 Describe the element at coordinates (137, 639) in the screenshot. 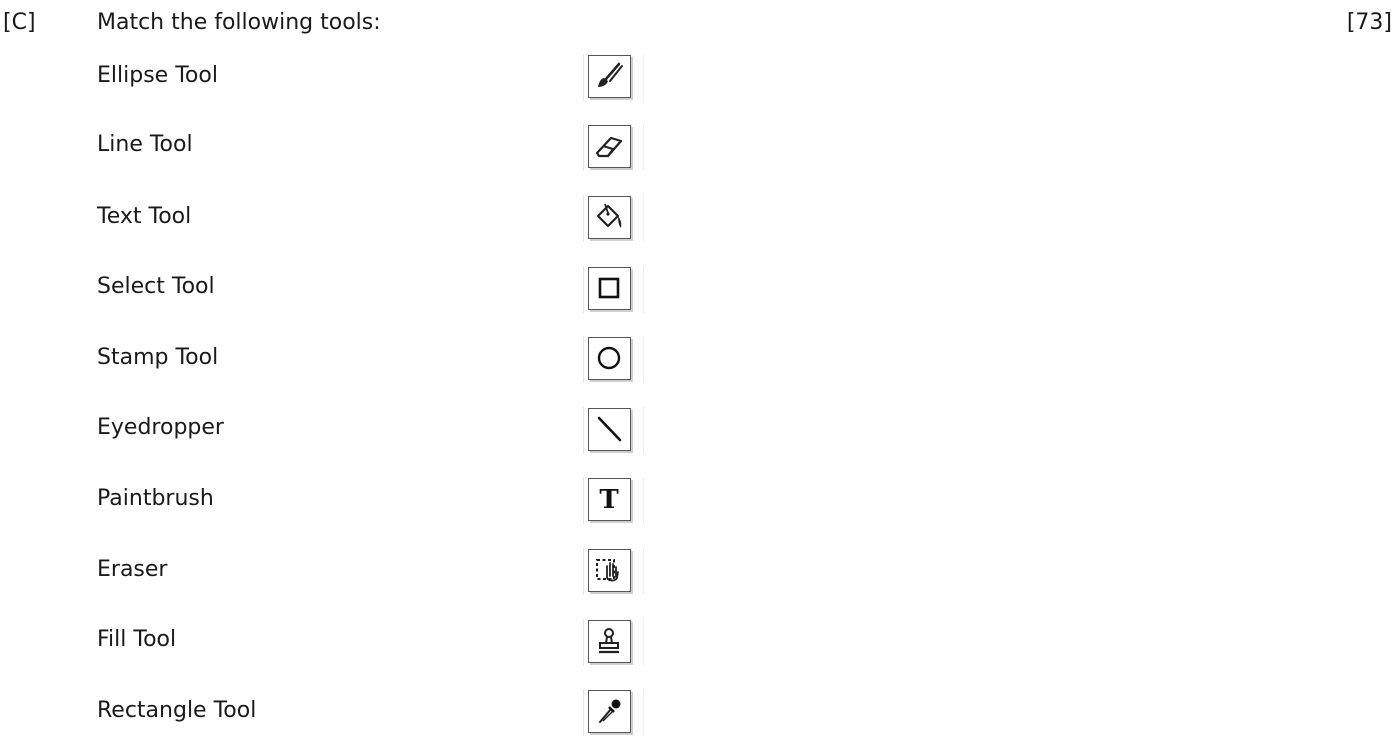

I see `tool-name-fill: Fill Tool` at that location.